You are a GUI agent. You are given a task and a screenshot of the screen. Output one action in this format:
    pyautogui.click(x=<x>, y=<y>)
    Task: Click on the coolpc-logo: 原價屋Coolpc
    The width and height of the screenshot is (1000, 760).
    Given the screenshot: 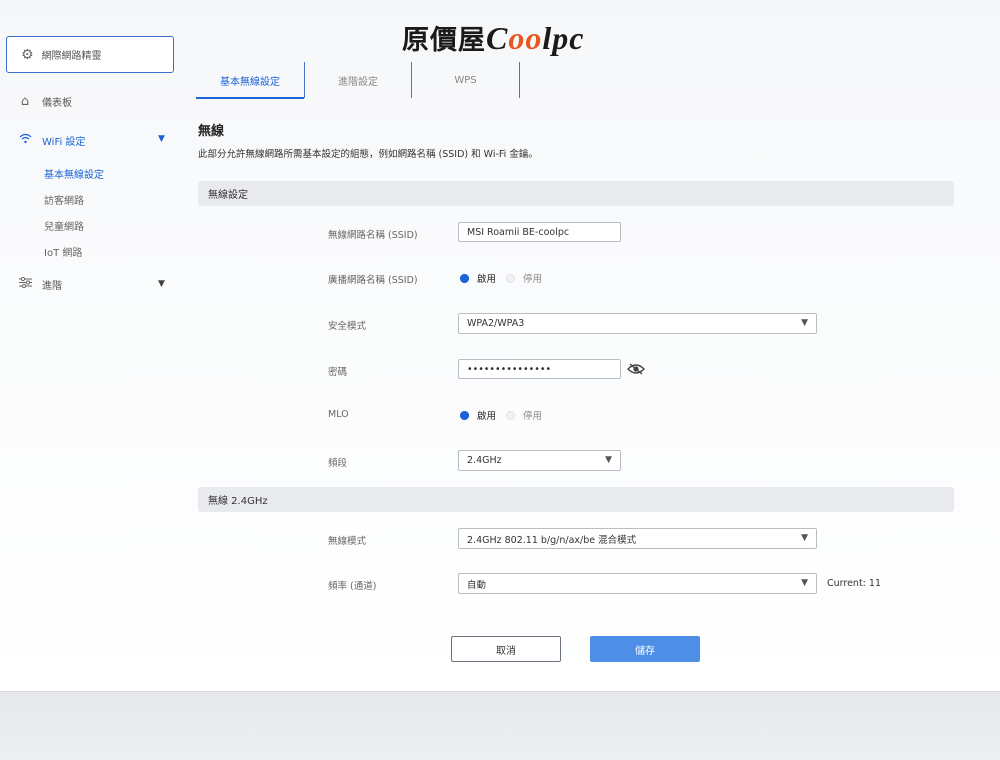 What is the action you would take?
    pyautogui.click(x=493, y=37)
    